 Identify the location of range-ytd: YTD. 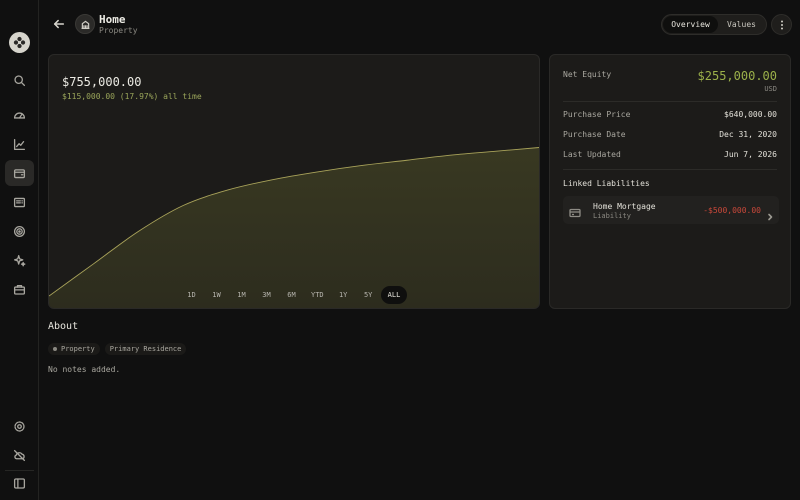
(317, 295).